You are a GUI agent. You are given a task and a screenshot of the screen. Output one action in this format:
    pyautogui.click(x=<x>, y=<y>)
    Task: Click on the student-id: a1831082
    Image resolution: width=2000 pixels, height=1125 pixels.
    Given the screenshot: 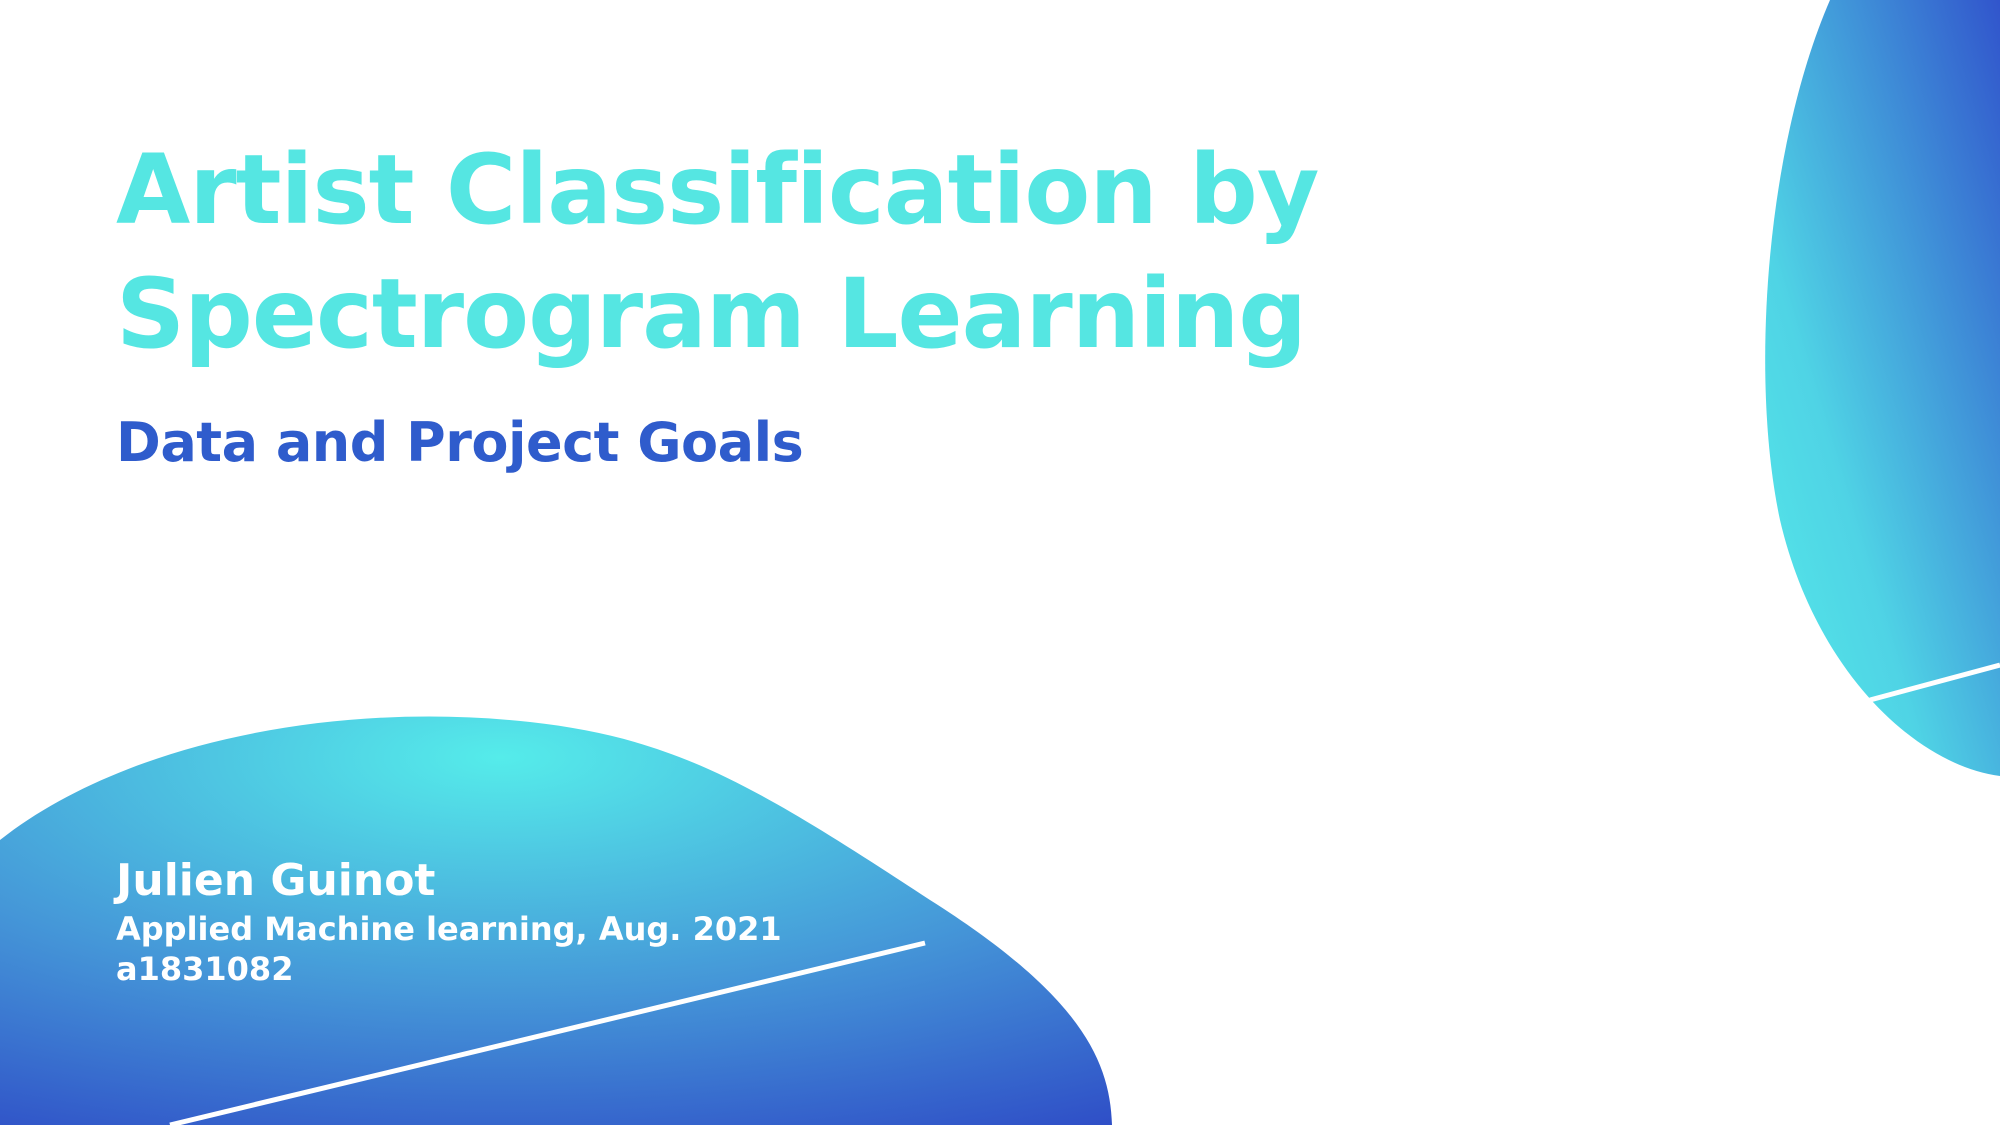 What is the action you would take?
    pyautogui.click(x=205, y=969)
    